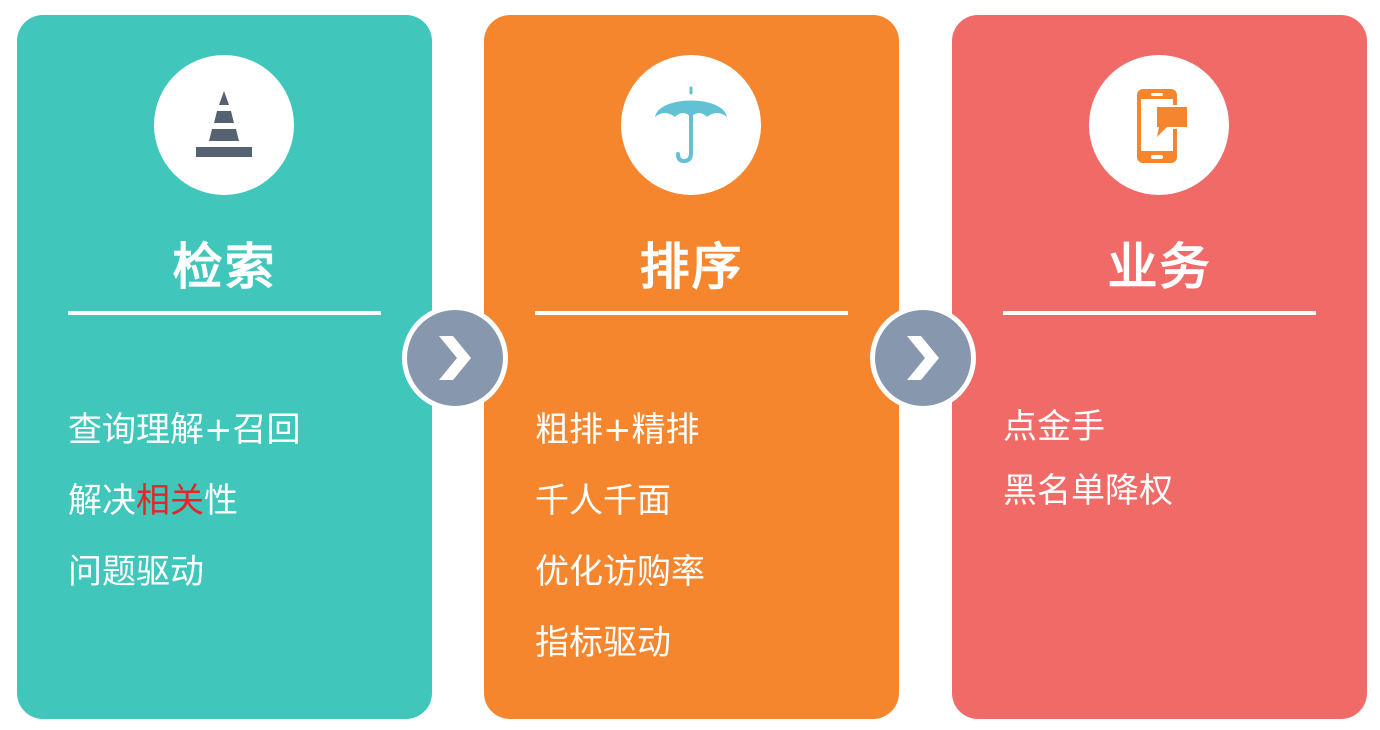  What do you see at coordinates (1159, 267) in the screenshot?
I see `card-title: 业务` at bounding box center [1159, 267].